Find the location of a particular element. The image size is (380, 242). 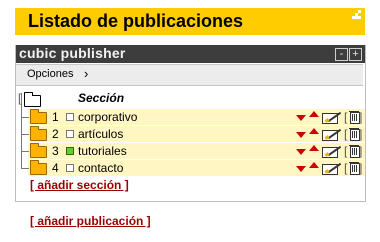

section-column-header: Sección is located at coordinates (101, 98).